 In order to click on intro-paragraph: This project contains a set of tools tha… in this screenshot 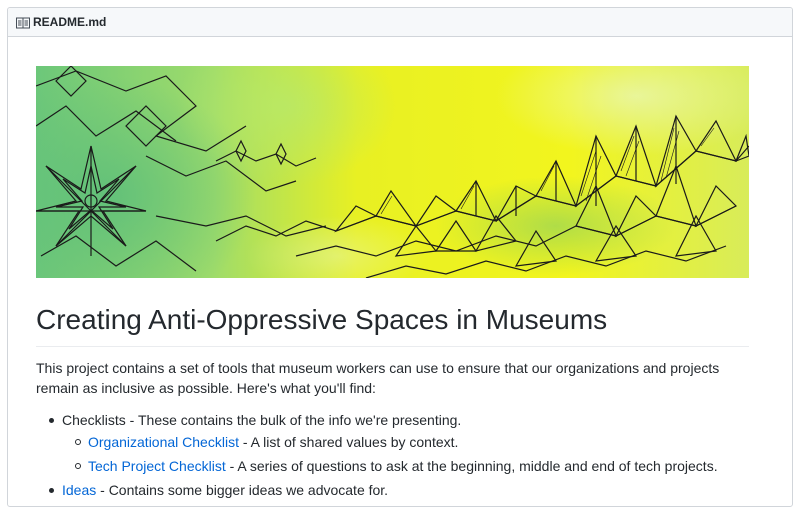, I will do `click(378, 378)`.